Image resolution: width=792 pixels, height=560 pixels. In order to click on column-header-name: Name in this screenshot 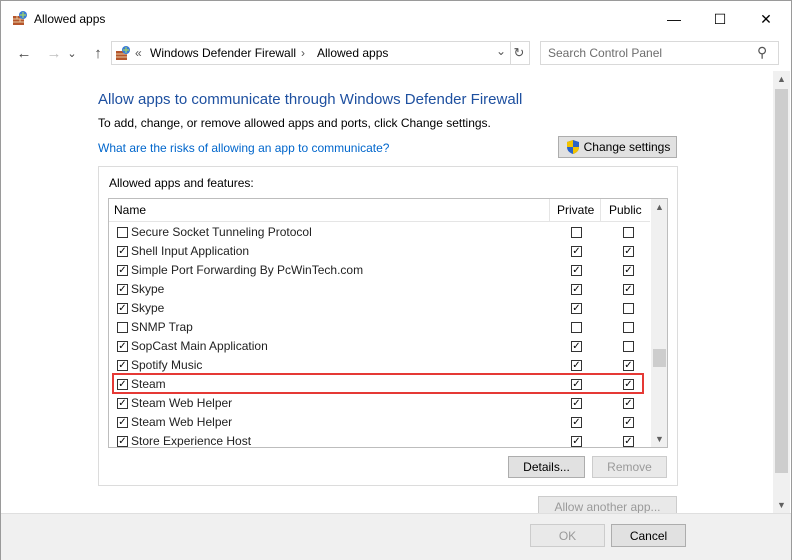, I will do `click(130, 210)`.